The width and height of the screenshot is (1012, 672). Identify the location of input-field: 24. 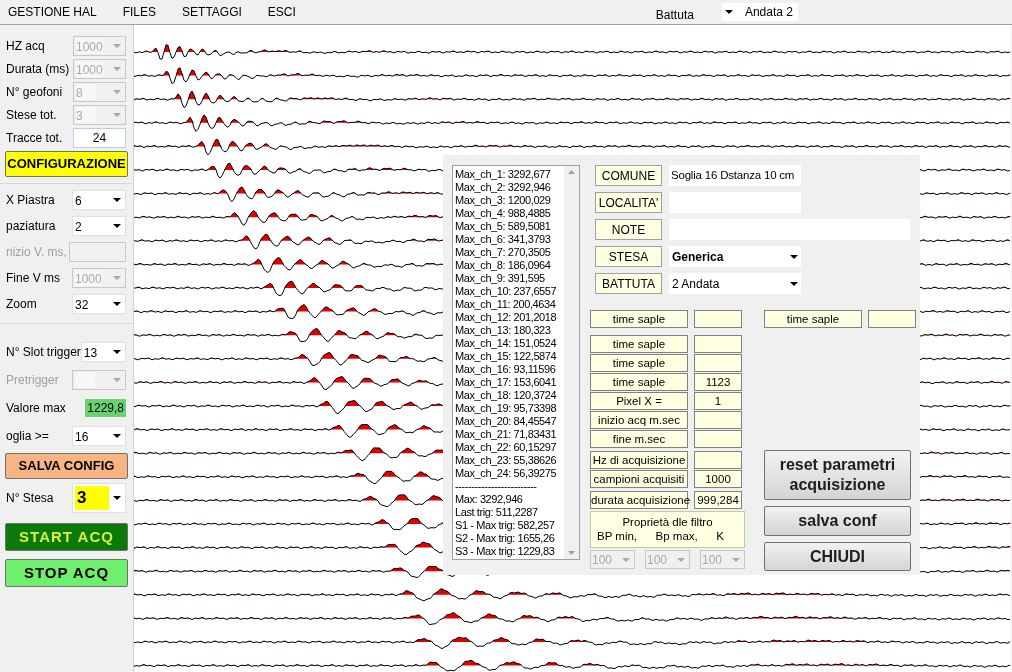
(99, 137).